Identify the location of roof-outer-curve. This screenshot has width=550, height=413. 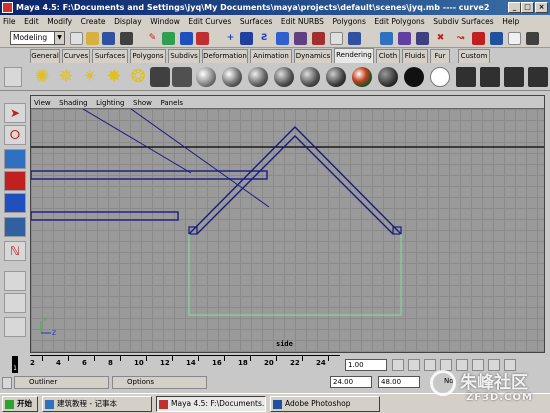
(295, 180).